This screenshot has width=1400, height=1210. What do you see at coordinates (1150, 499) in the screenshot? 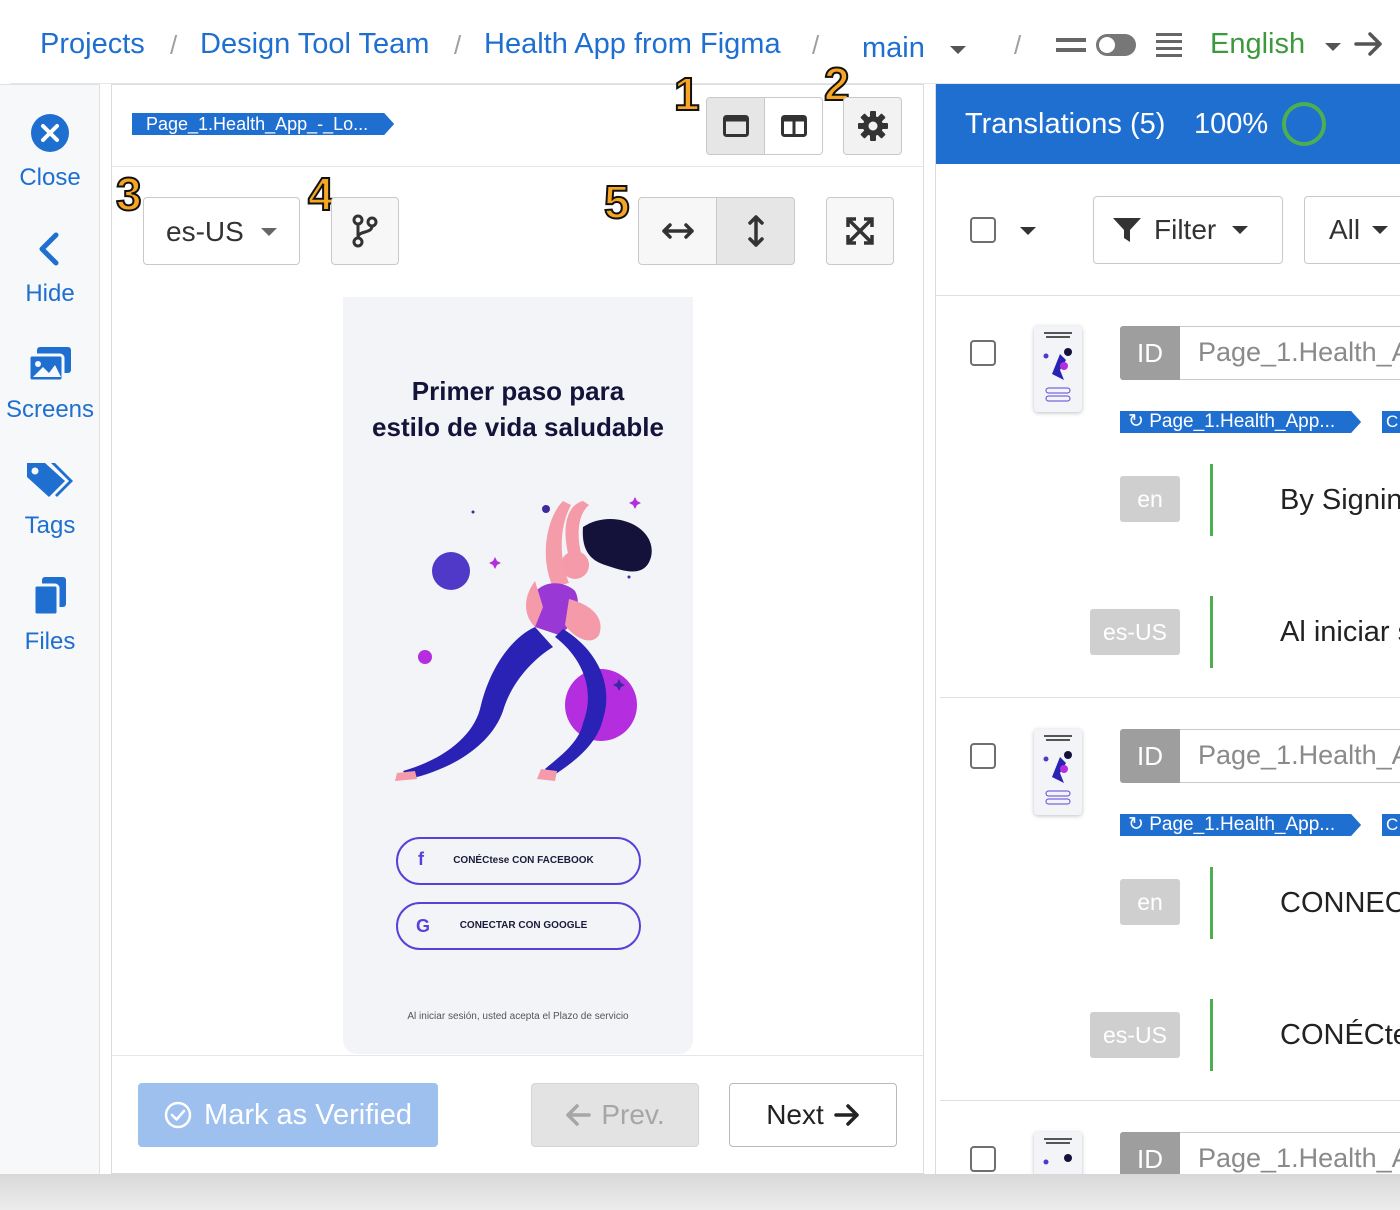
I see `source-language-pill: en` at bounding box center [1150, 499].